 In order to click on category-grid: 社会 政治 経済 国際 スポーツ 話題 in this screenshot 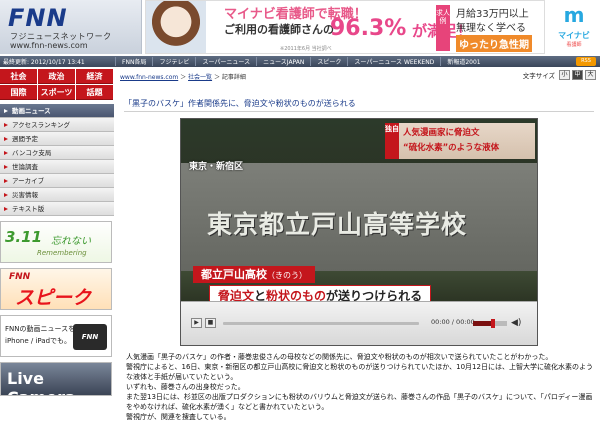, I will do `click(57, 84)`.